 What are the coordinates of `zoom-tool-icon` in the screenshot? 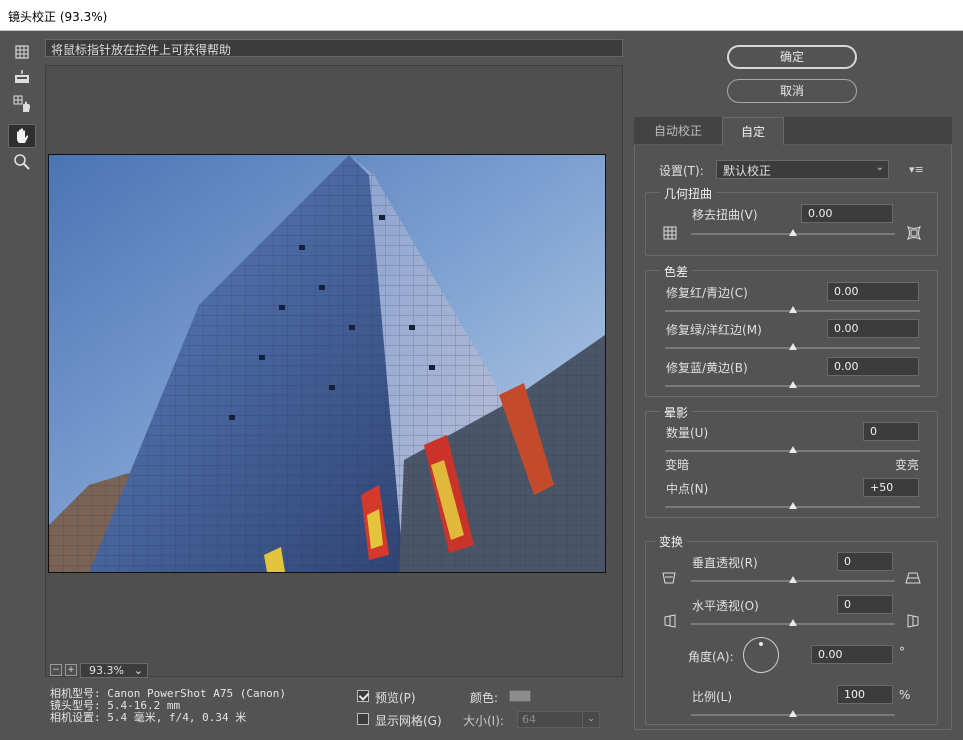 It's located at (22, 162).